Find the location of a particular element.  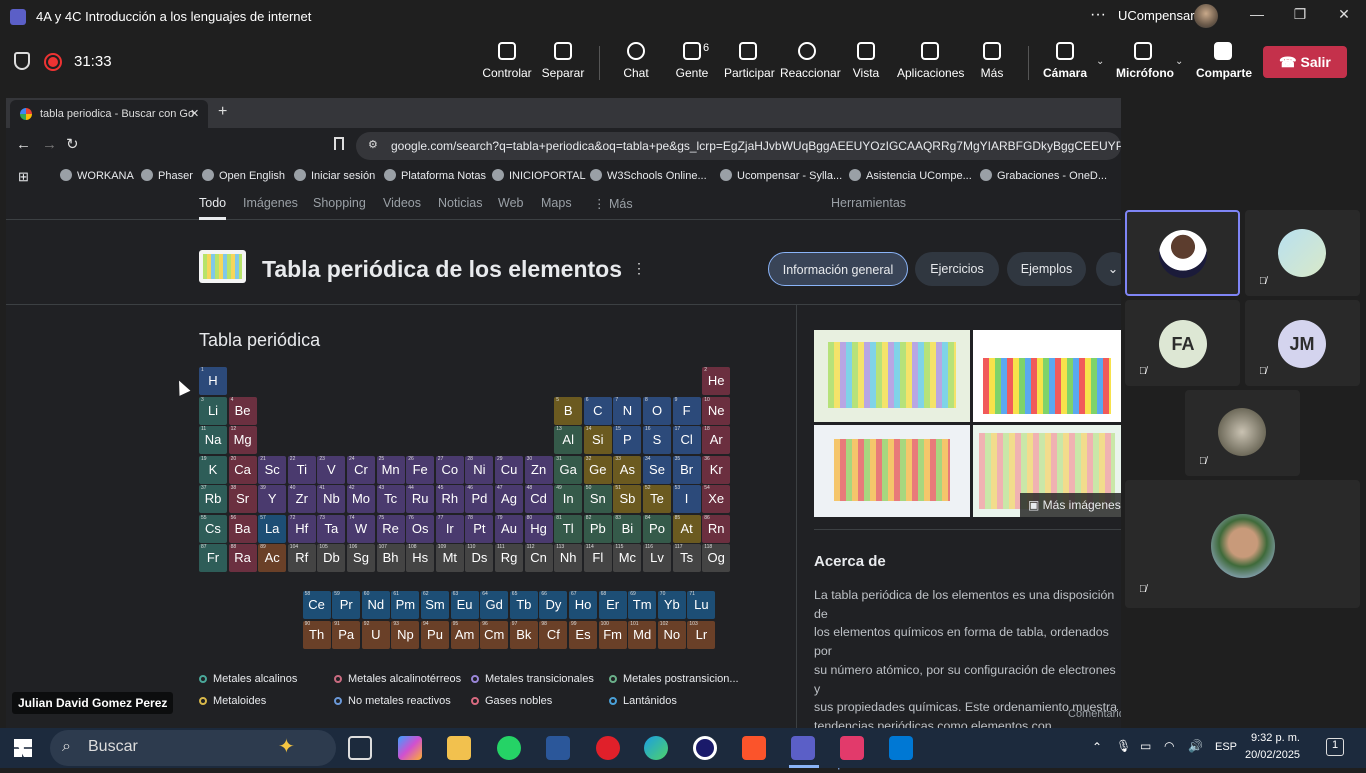

element-zr: 40 Zr is located at coordinates (301, 499).